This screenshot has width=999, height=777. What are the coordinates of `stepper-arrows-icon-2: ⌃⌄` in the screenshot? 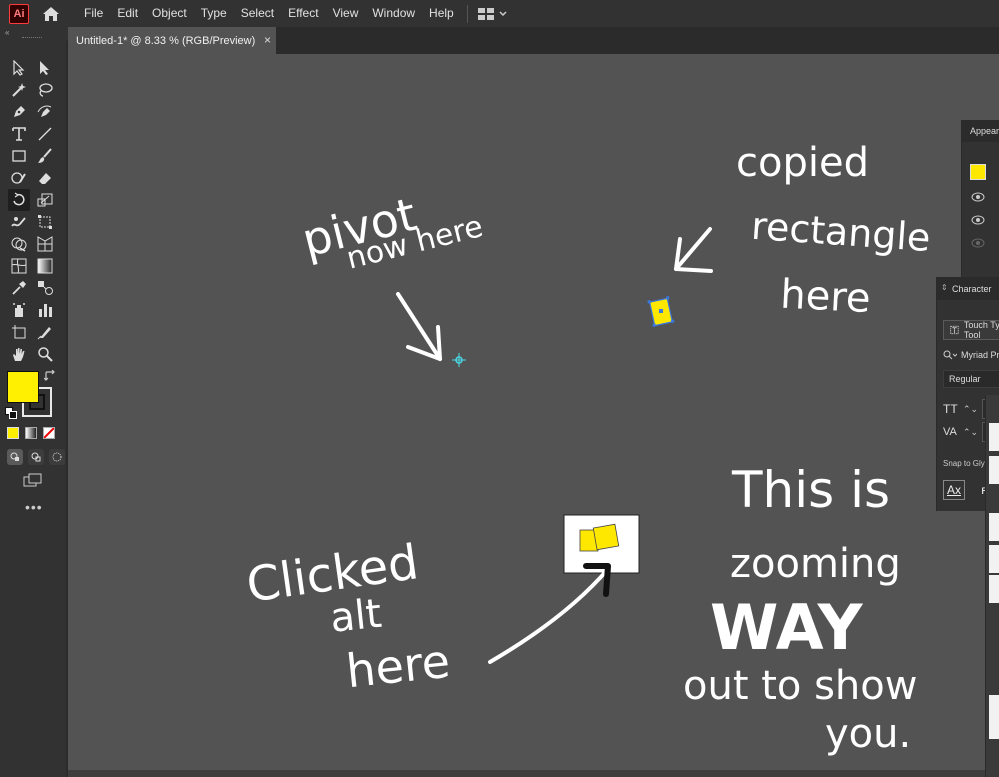 It's located at (970, 432).